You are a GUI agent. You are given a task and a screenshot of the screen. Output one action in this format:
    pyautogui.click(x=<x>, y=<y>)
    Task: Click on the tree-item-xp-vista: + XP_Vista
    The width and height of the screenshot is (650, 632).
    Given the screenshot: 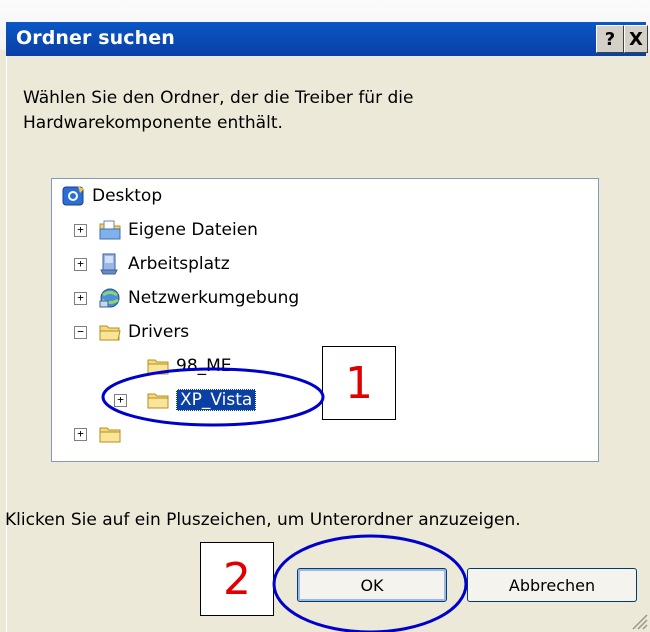 What is the action you would take?
    pyautogui.click(x=185, y=400)
    